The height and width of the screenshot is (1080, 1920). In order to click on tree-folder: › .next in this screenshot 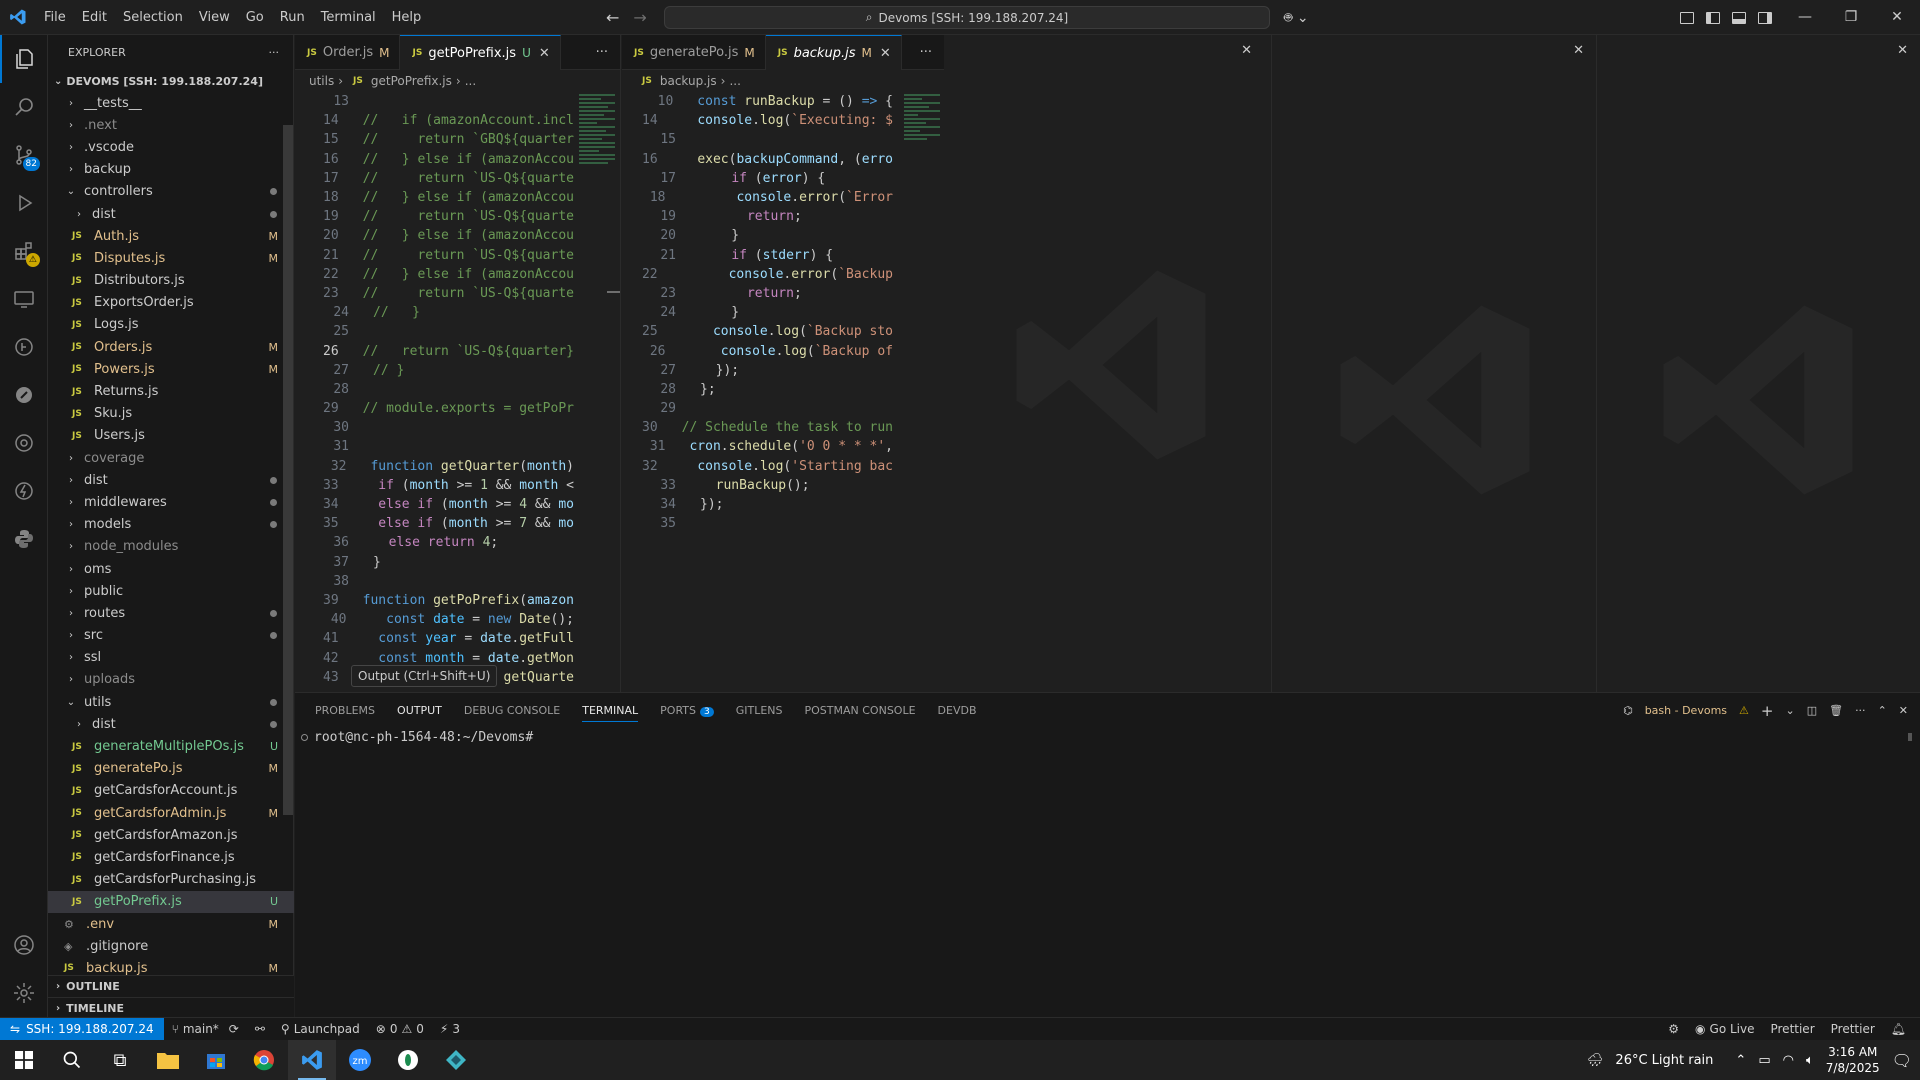, I will do `click(171, 125)`.